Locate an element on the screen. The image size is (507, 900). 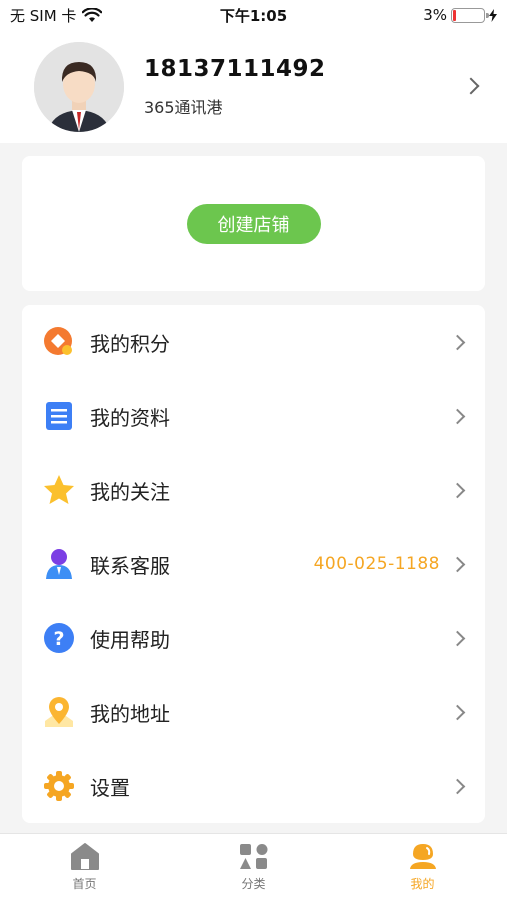
menu-item-points: 我的积分 is located at coordinates (253, 342).